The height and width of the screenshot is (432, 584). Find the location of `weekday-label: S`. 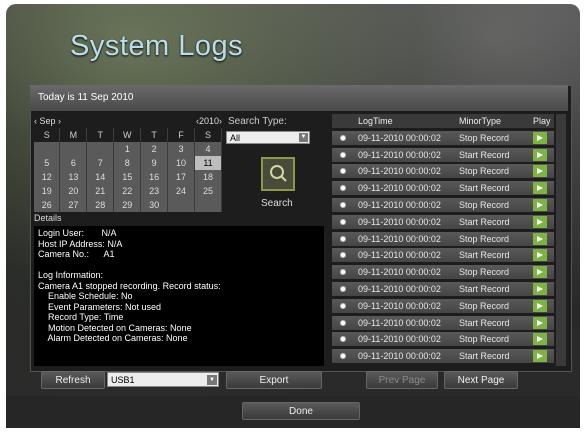

weekday-label: S is located at coordinates (47, 135).